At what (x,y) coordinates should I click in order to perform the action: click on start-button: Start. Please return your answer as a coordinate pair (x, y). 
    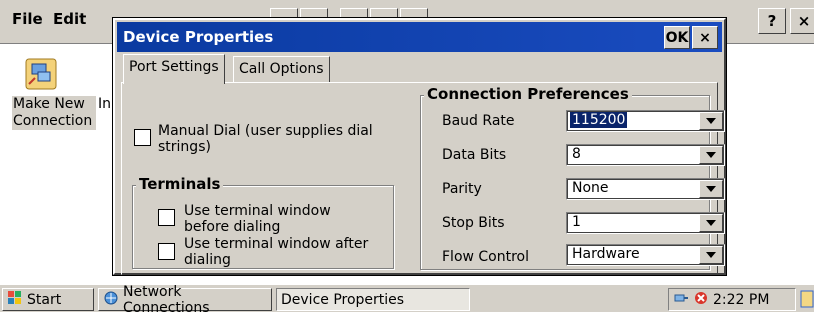
    Looking at the image, I should click on (48, 299).